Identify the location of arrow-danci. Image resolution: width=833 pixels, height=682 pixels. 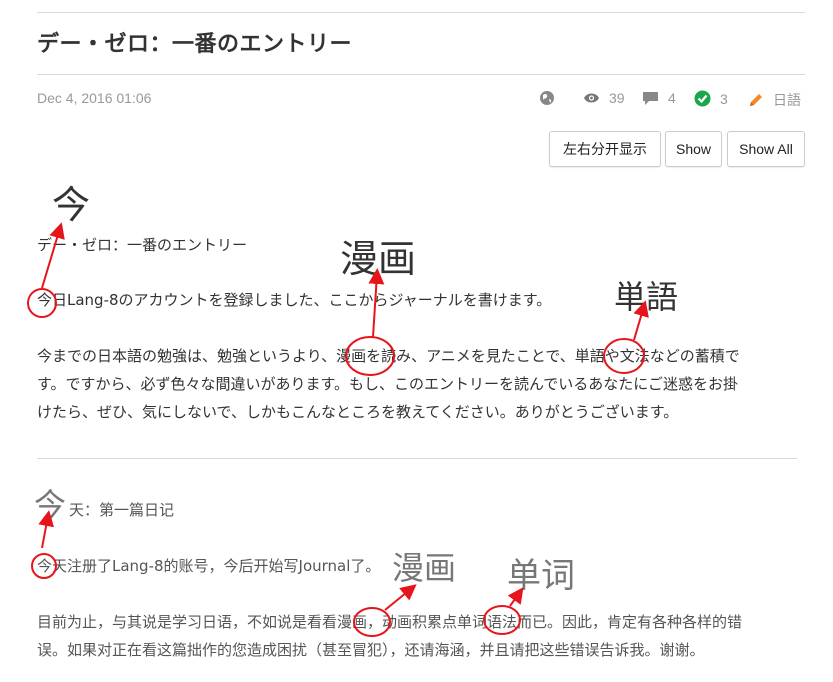
(515, 597).